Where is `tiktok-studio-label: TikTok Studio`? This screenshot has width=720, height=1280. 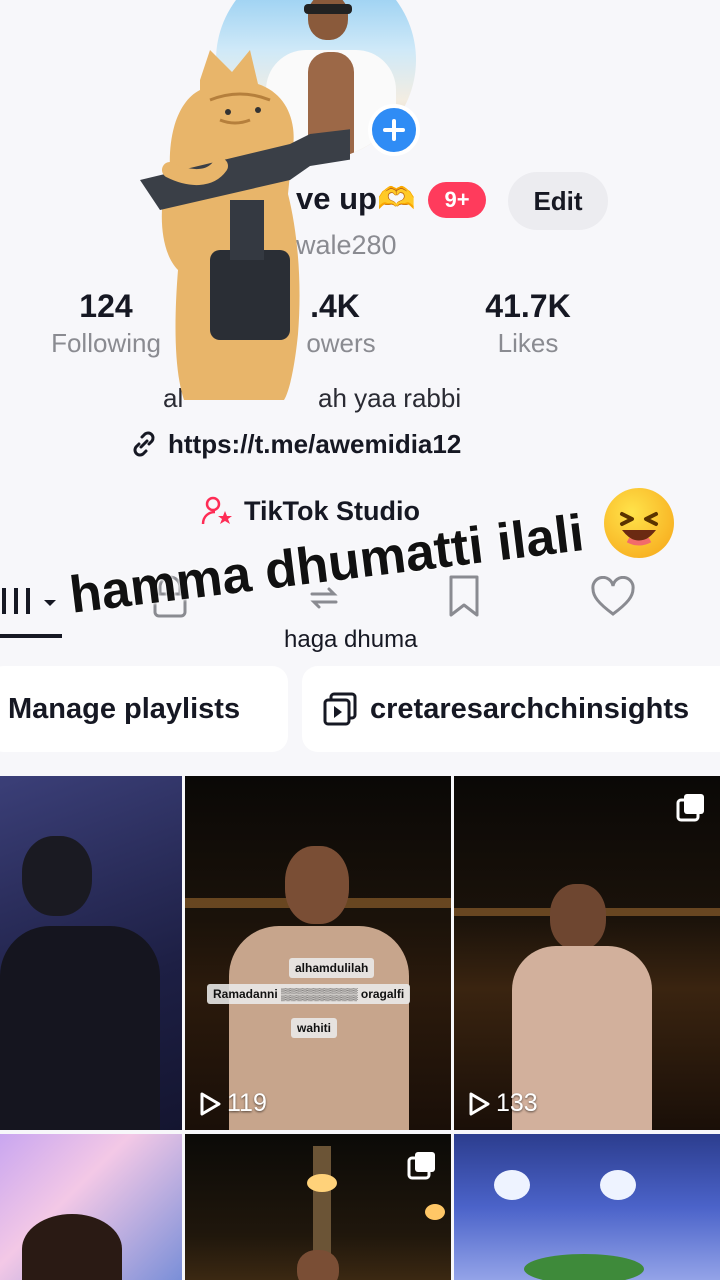
tiktok-studio-label: TikTok Studio is located at coordinates (332, 510).